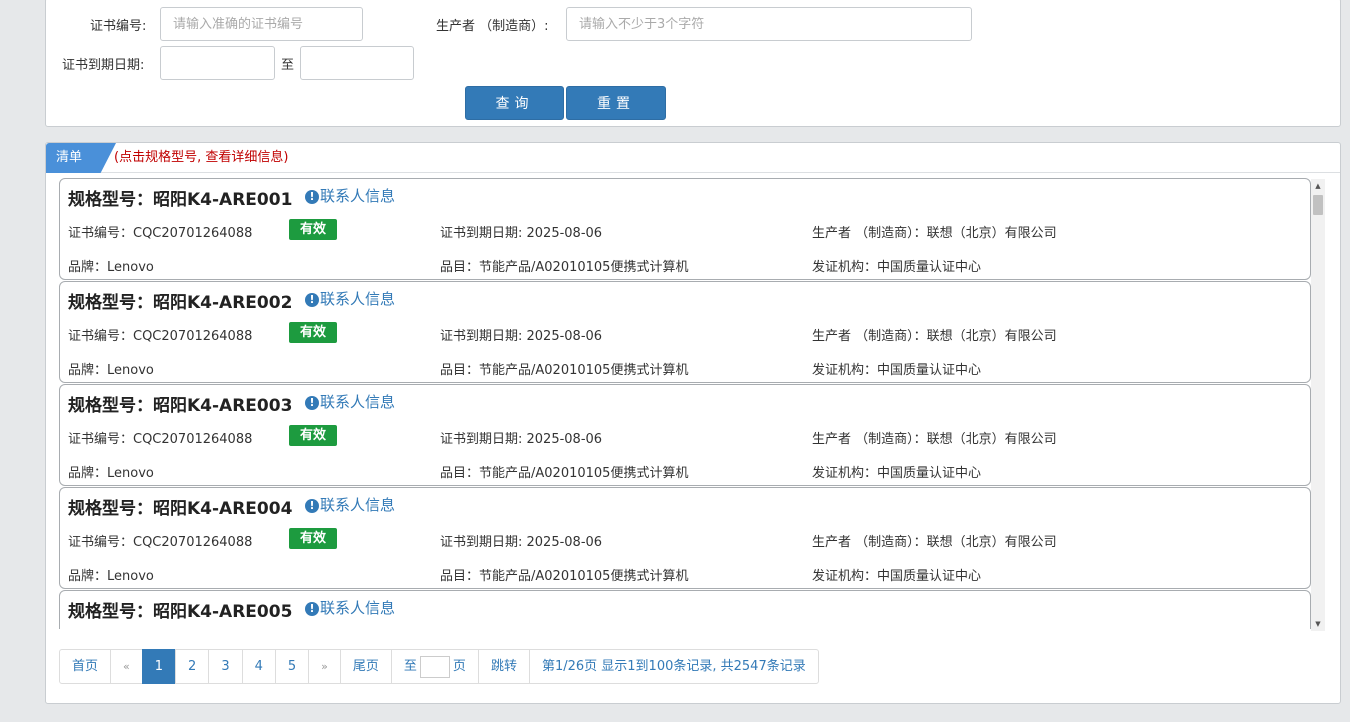 The width and height of the screenshot is (1350, 722). What do you see at coordinates (616, 103) in the screenshot?
I see `reset-button: 重置` at bounding box center [616, 103].